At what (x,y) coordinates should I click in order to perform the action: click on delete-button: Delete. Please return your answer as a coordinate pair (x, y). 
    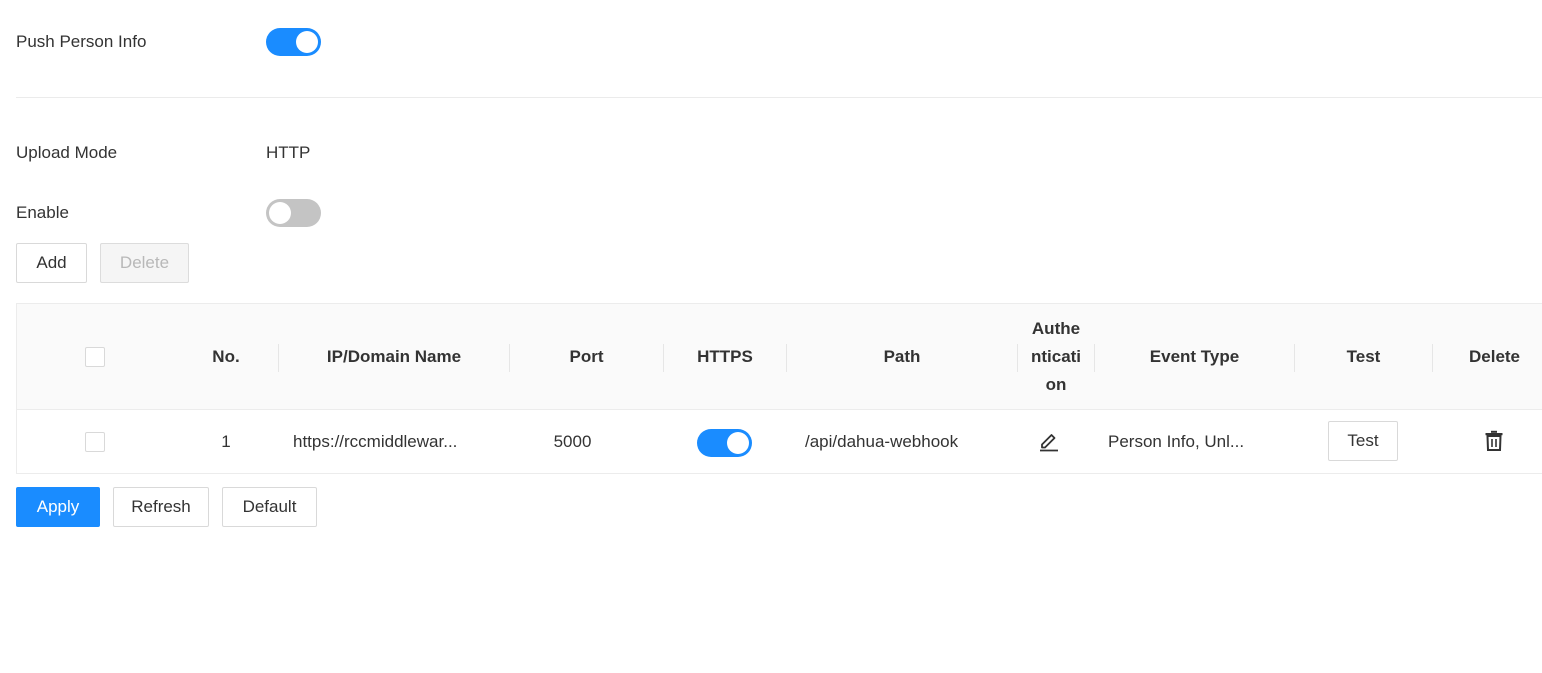
    Looking at the image, I should click on (144, 263).